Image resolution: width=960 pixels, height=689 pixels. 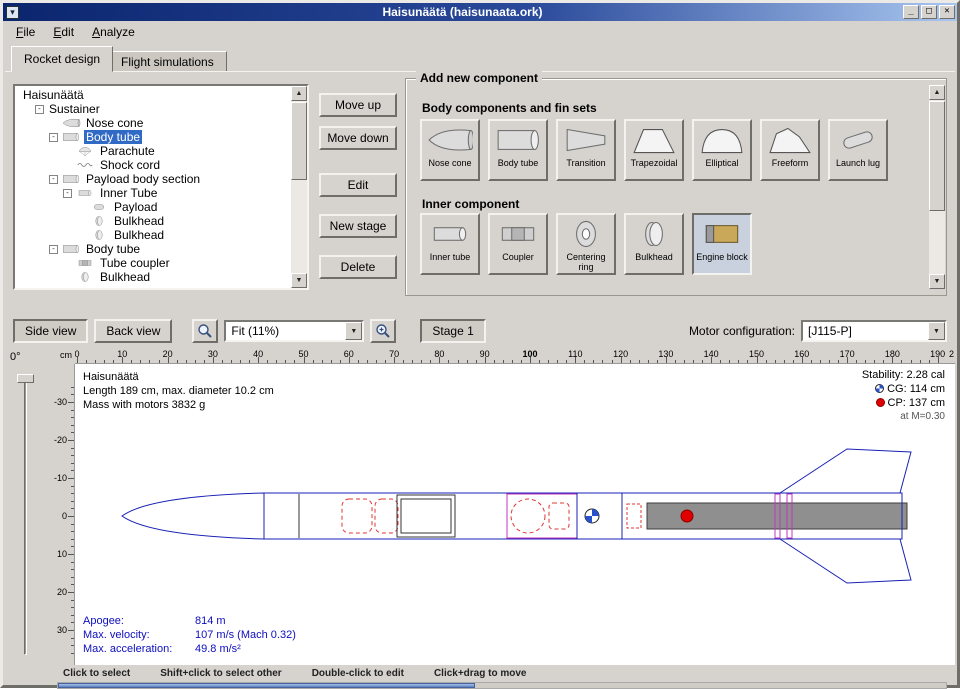 I want to click on add-nose-cone-button: Nose cone, so click(x=450, y=150).